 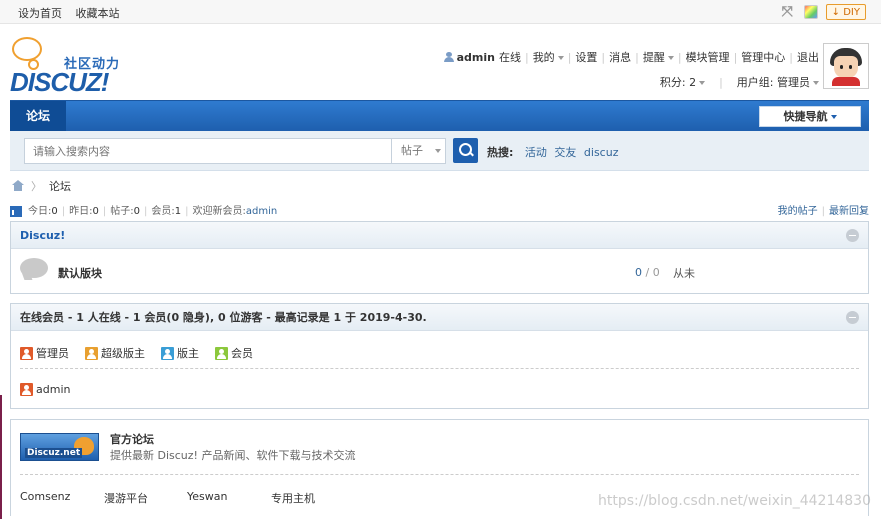 I want to click on online-status: 在线, so click(x=510, y=57).